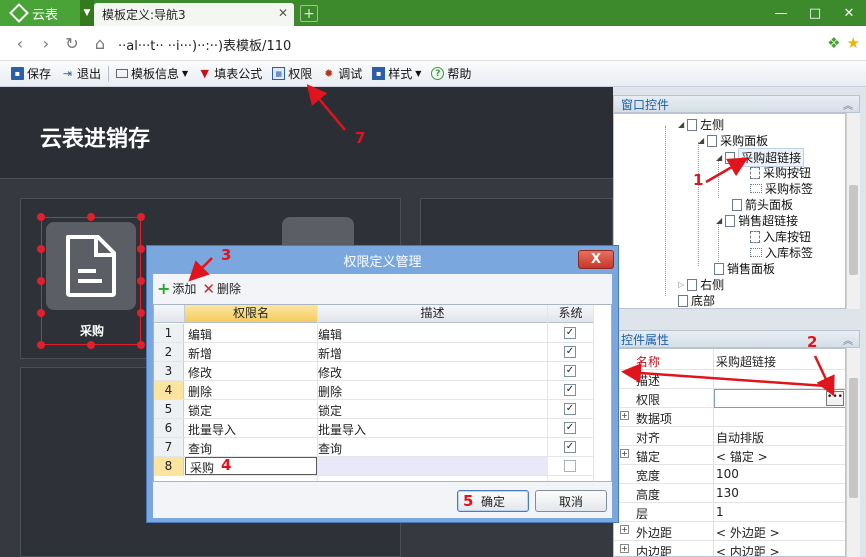 The height and width of the screenshot is (557, 866). What do you see at coordinates (81, 74) in the screenshot?
I see `exit-button: ⇥ 退出` at bounding box center [81, 74].